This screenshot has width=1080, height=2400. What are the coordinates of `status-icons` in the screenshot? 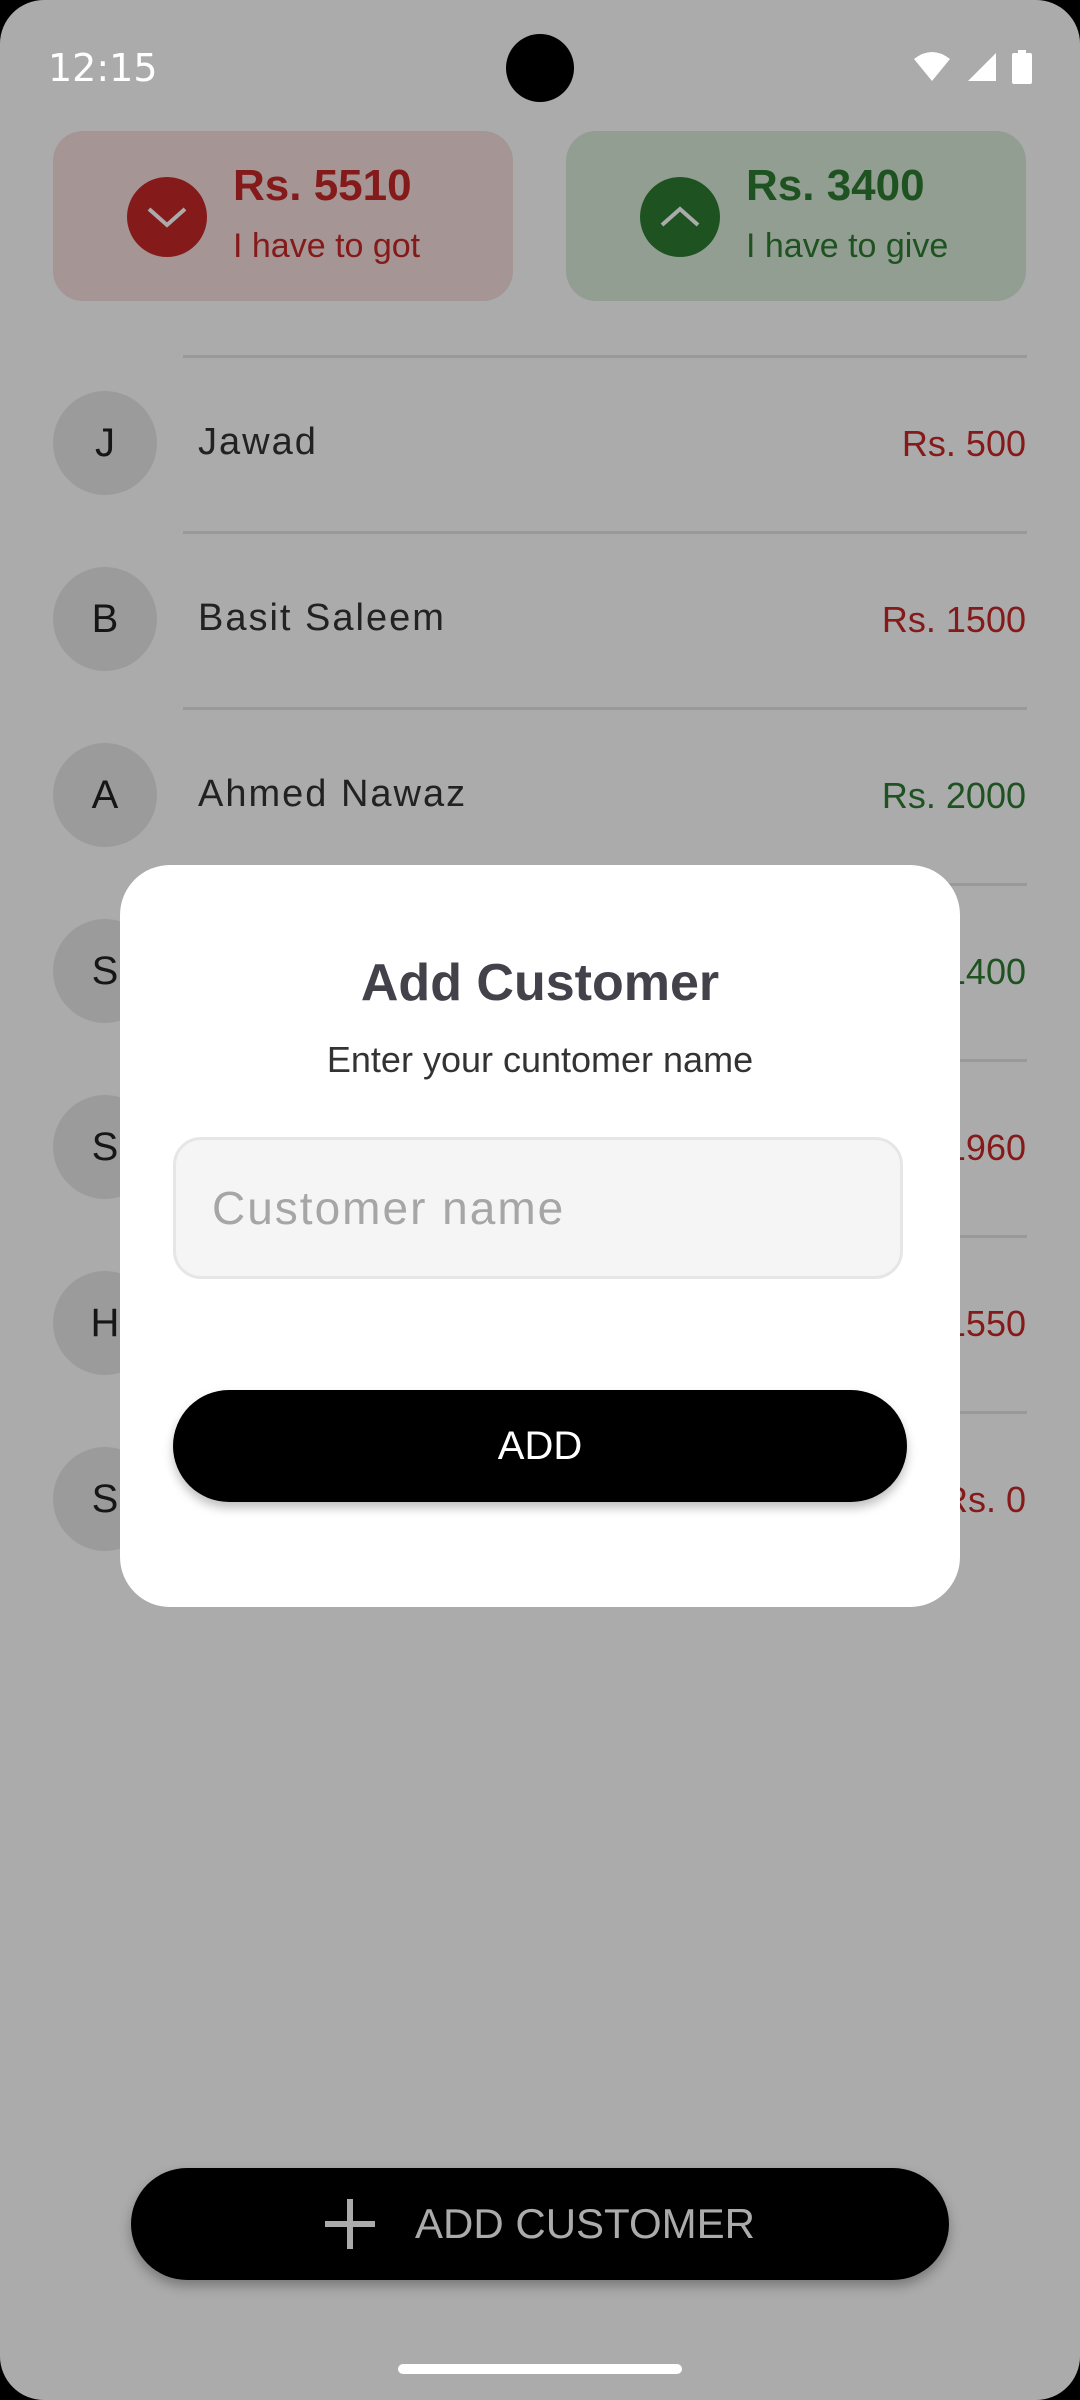 It's located at (972, 67).